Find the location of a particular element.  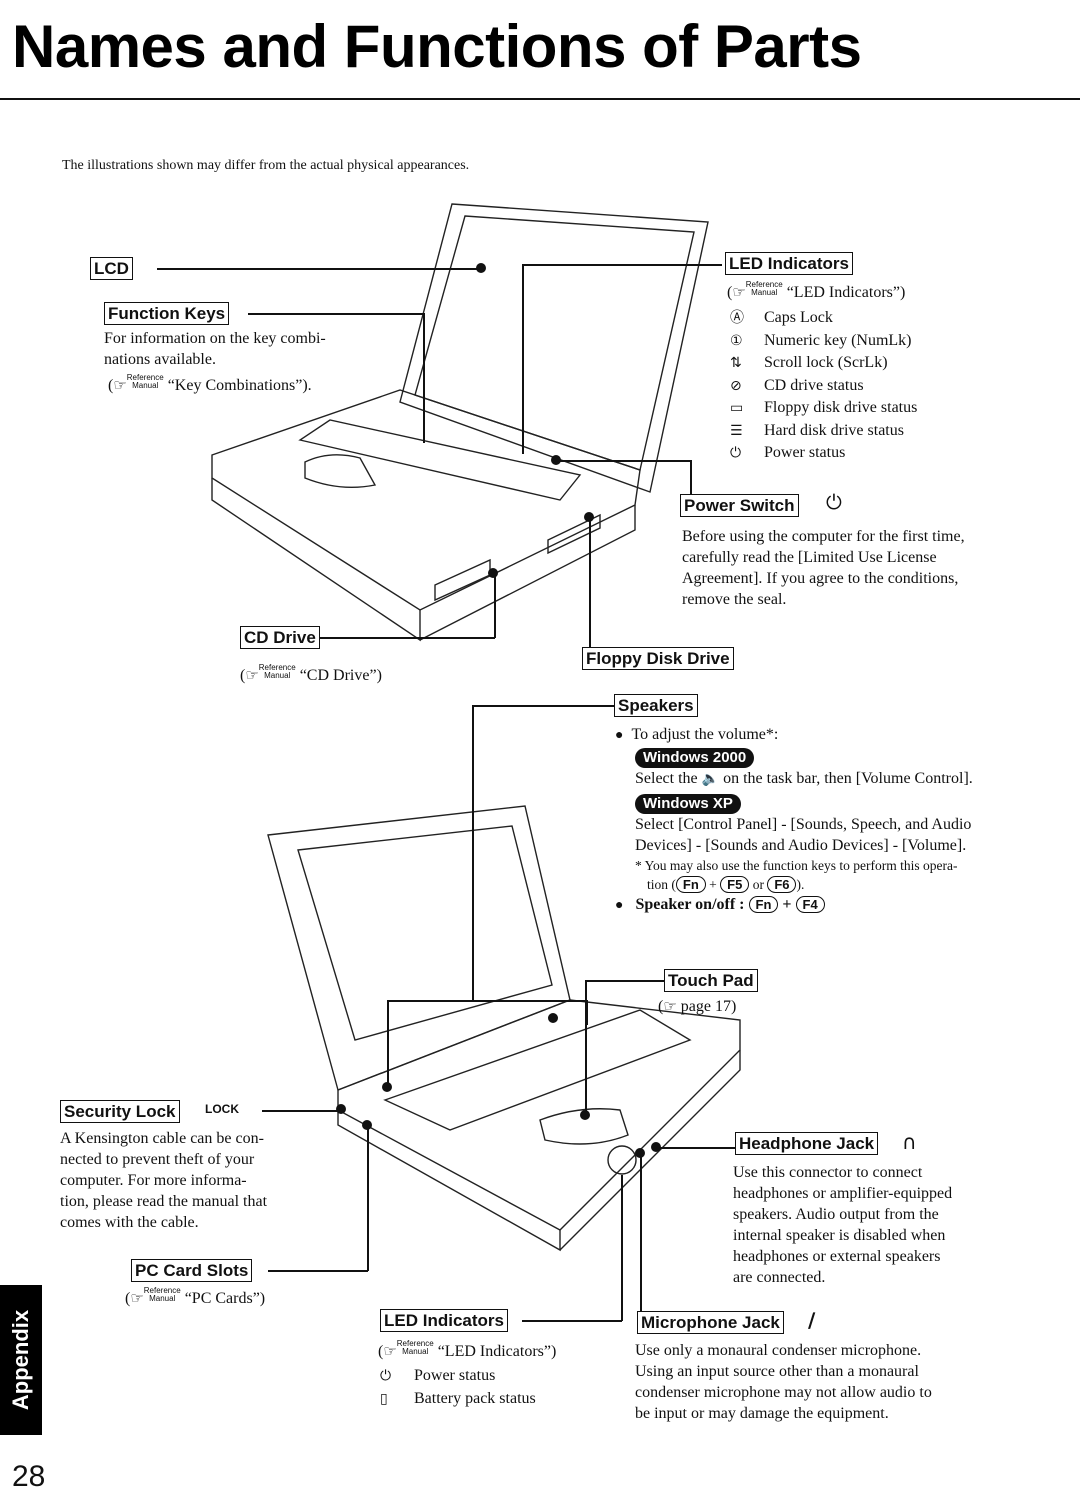

leader-microphone-vertical is located at coordinates (641, 1233).